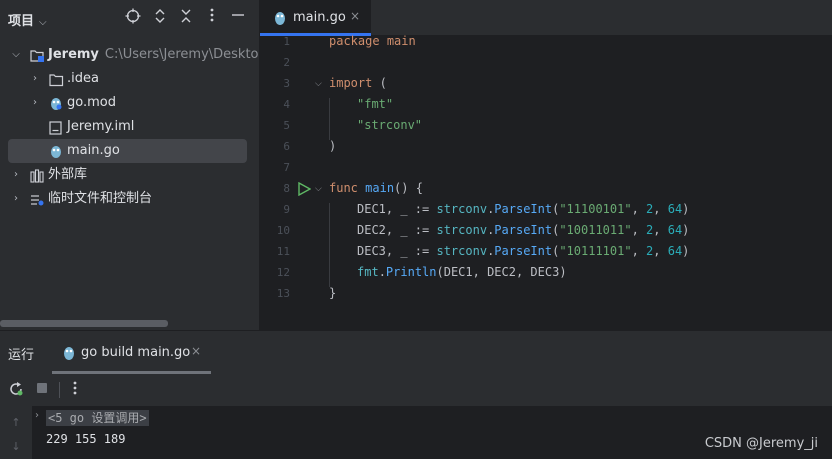 The height and width of the screenshot is (459, 832). What do you see at coordinates (181, 54) in the screenshot?
I see `tree-item-path: C:\Users\Jeremy\Desktop\G` at bounding box center [181, 54].